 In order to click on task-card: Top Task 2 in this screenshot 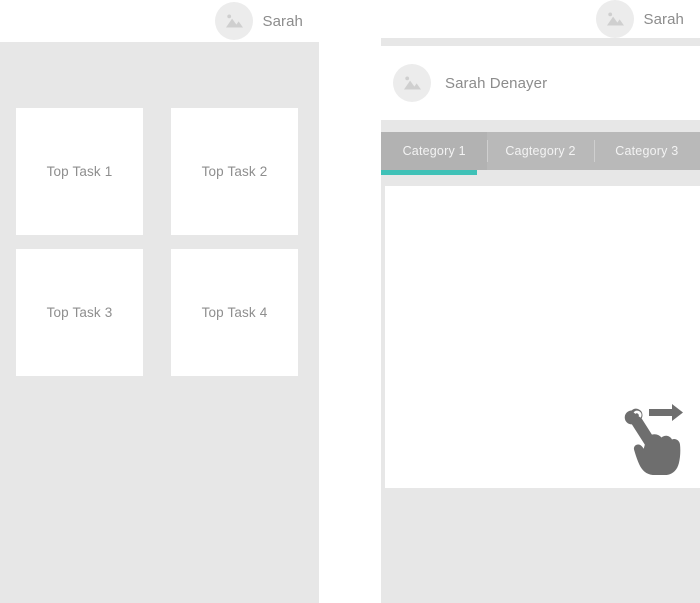, I will do `click(234, 171)`.